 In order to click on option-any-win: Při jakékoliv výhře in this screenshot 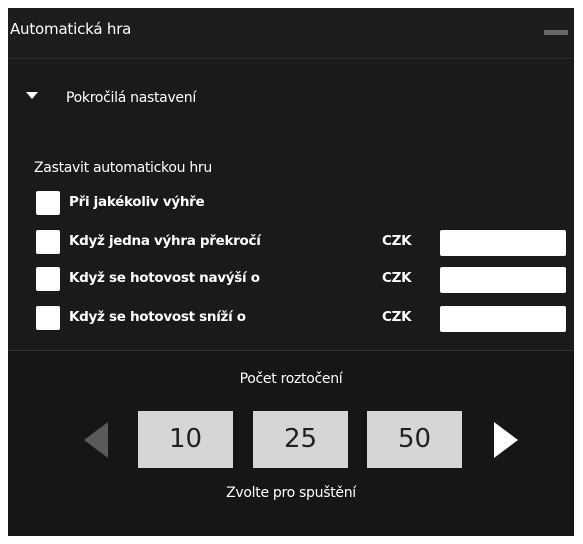, I will do `click(303, 204)`.